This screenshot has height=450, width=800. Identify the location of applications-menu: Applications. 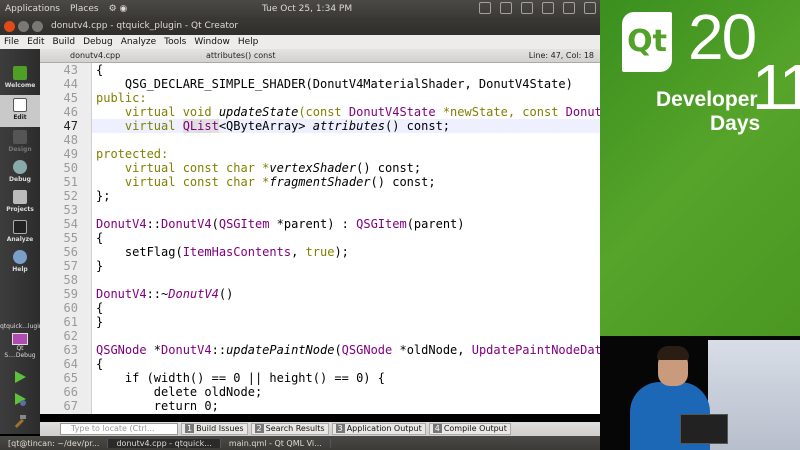
(32, 9).